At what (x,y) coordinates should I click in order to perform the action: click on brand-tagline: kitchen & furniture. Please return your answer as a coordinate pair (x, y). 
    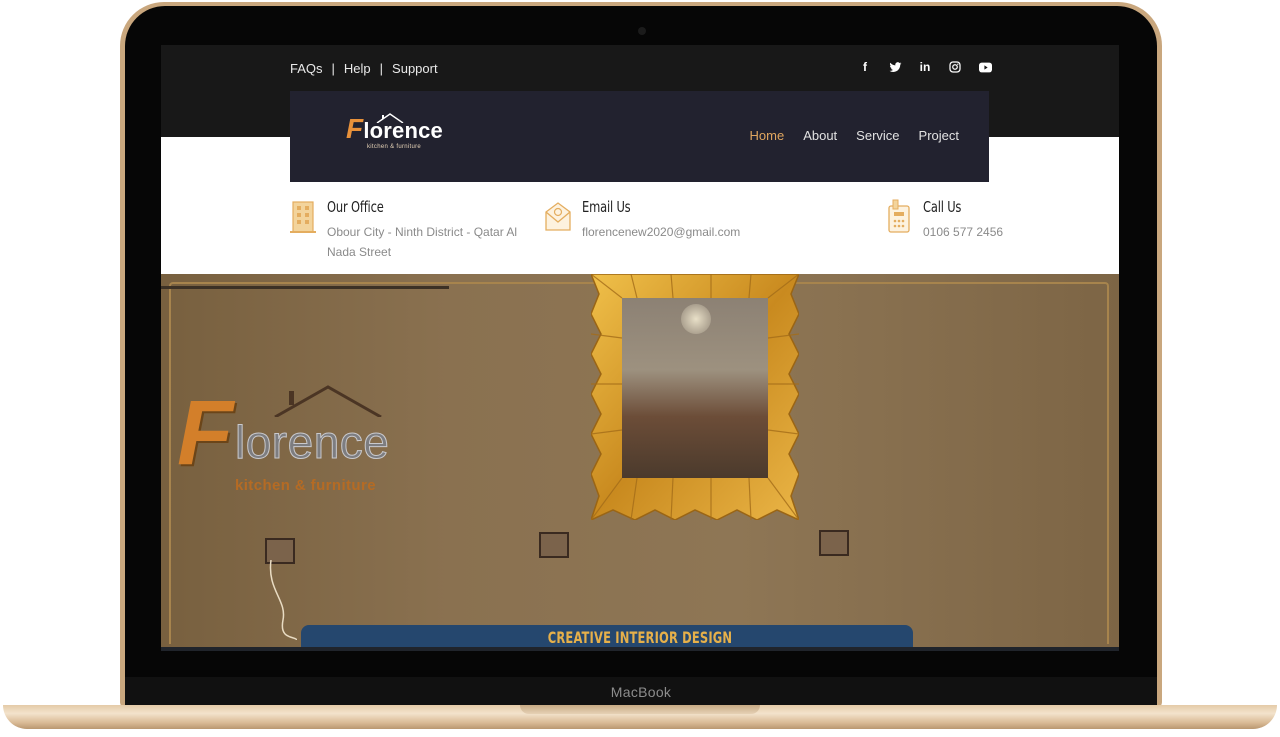
    Looking at the image, I should click on (394, 147).